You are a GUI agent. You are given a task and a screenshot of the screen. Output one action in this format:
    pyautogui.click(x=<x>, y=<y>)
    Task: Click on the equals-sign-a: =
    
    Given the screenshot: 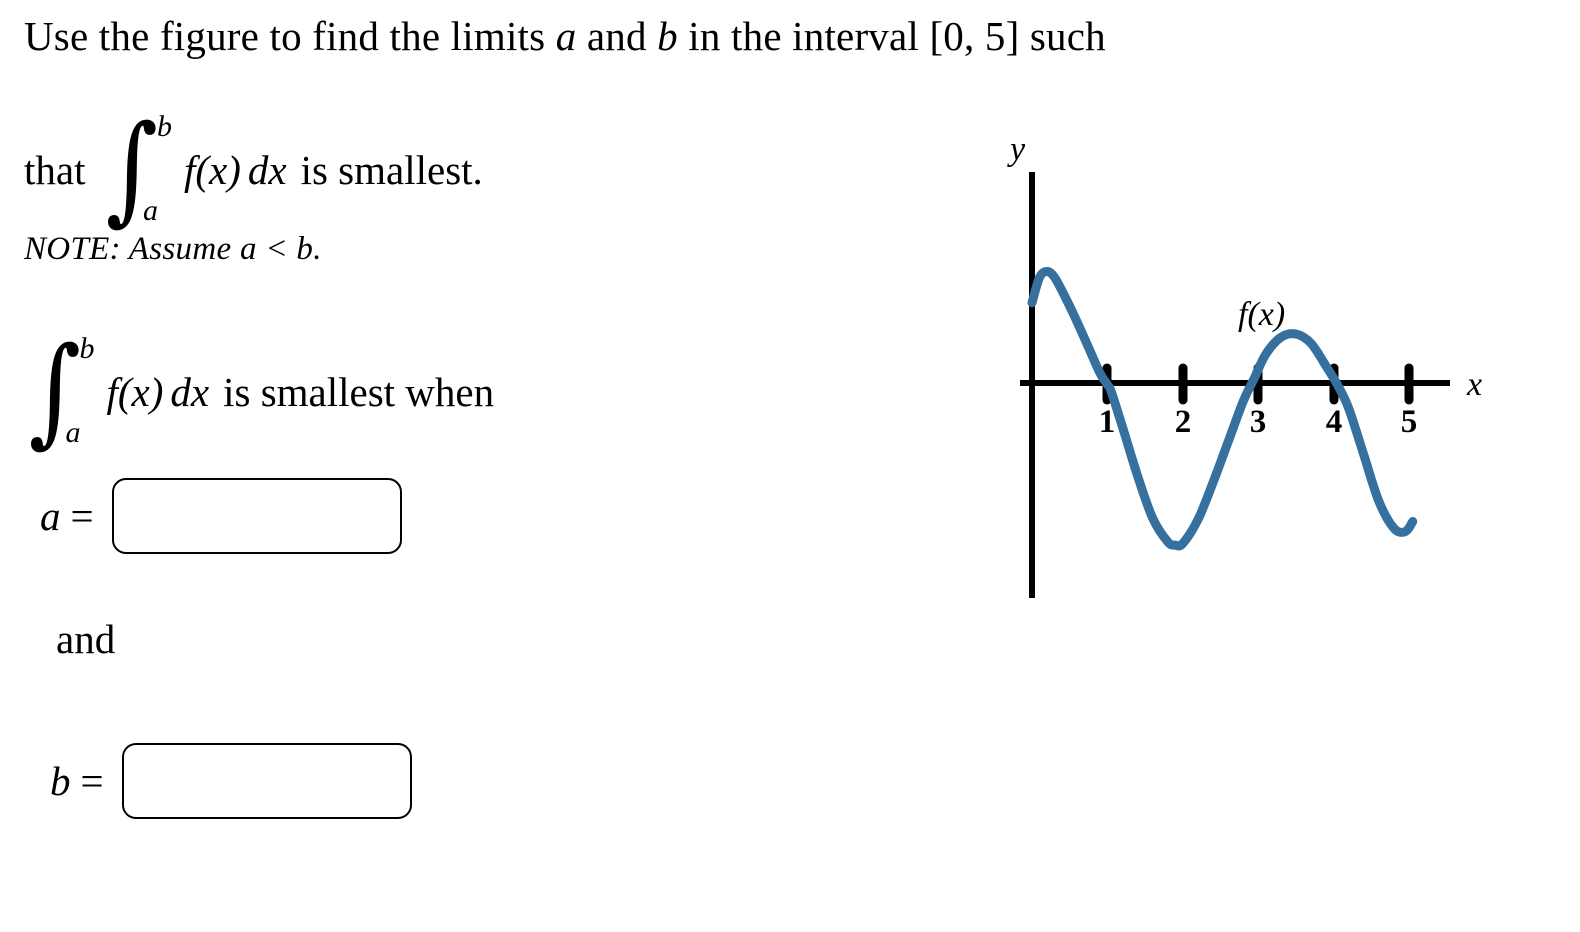 What is the action you would take?
    pyautogui.click(x=82, y=516)
    